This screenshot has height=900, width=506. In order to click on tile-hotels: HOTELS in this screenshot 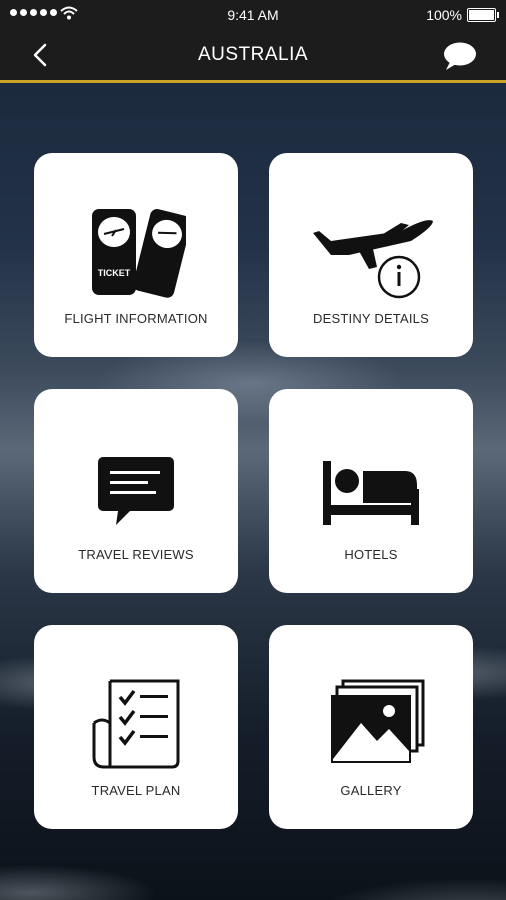, I will do `click(371, 491)`.